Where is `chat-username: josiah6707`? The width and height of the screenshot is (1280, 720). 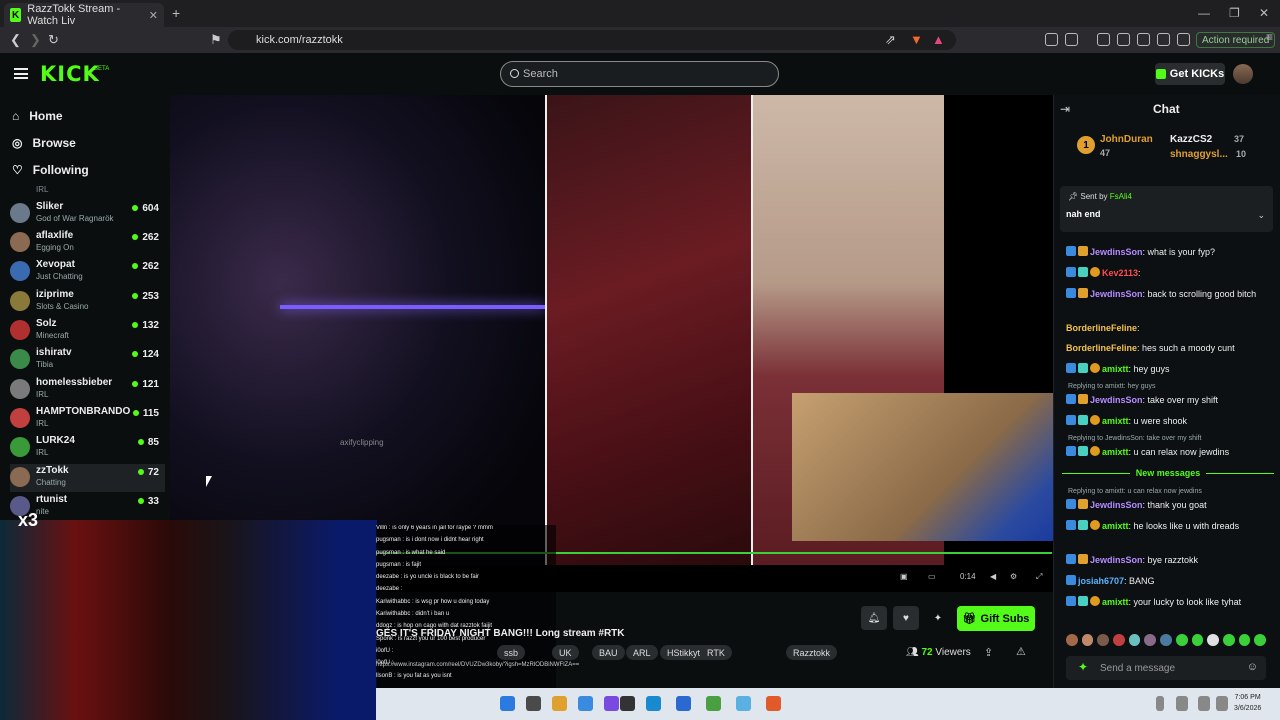
chat-username: josiah6707 is located at coordinates (1101, 581).